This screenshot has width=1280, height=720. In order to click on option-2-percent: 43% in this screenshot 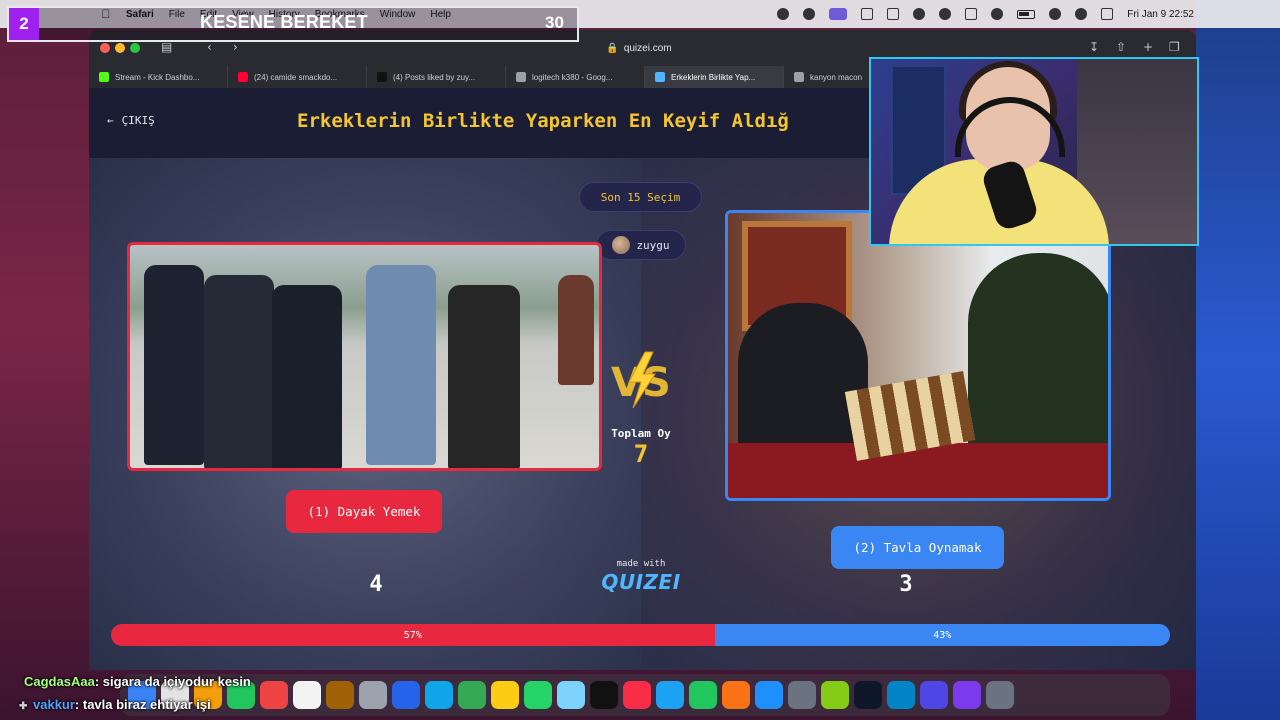, I will do `click(942, 635)`.